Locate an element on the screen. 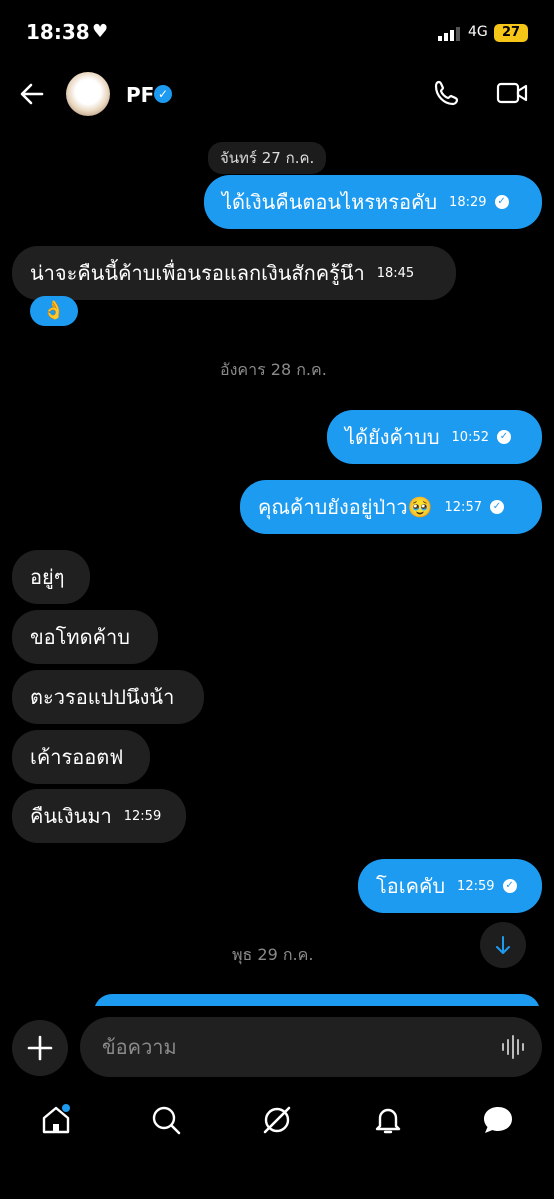 This screenshot has width=554, height=1199. bell-icon is located at coordinates (388, 1120).